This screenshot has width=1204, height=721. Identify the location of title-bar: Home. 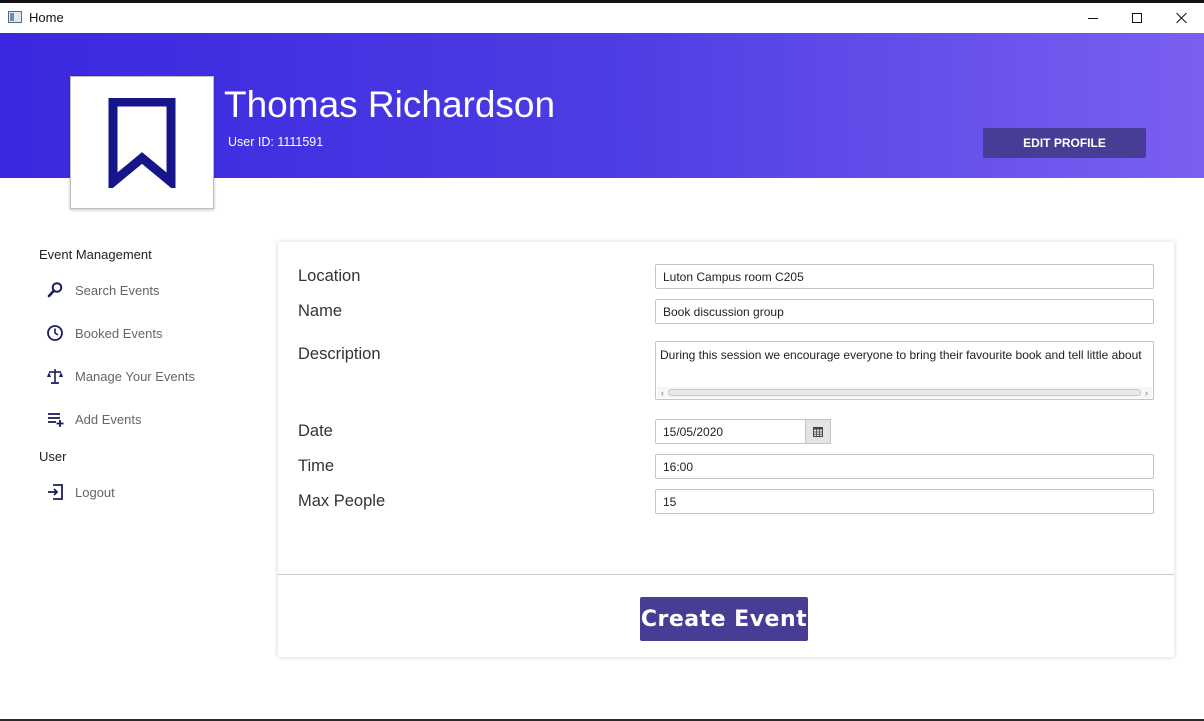
(602, 18).